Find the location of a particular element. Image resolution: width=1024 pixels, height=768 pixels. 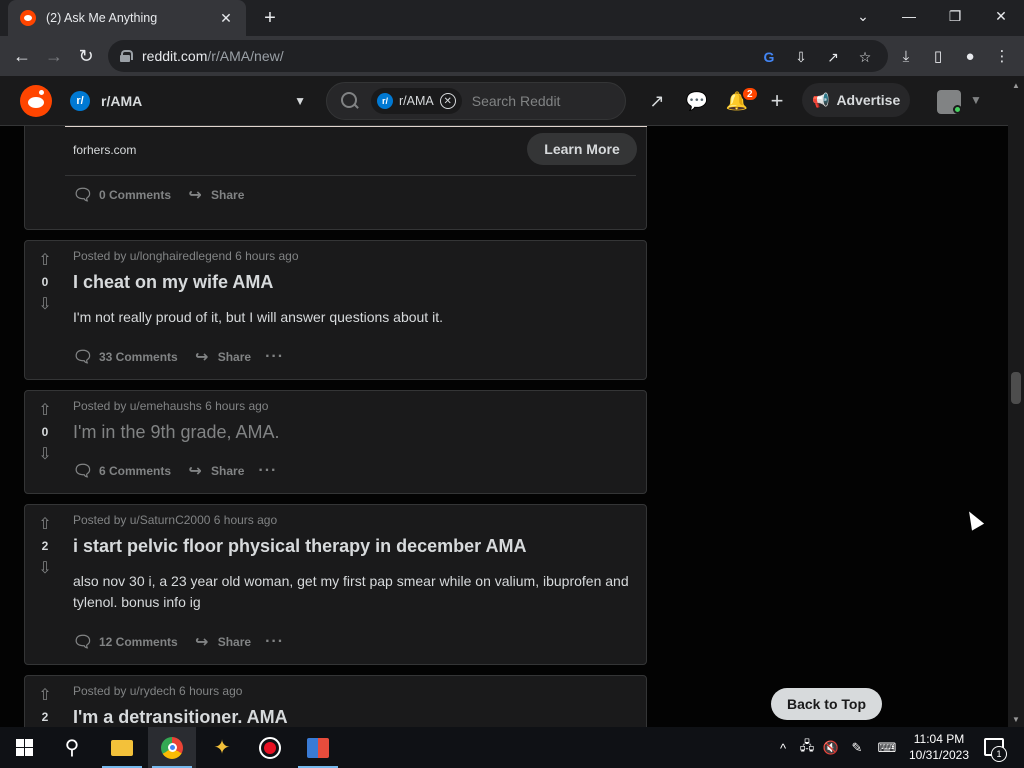

restore-button: ❐ is located at coordinates (955, 16).